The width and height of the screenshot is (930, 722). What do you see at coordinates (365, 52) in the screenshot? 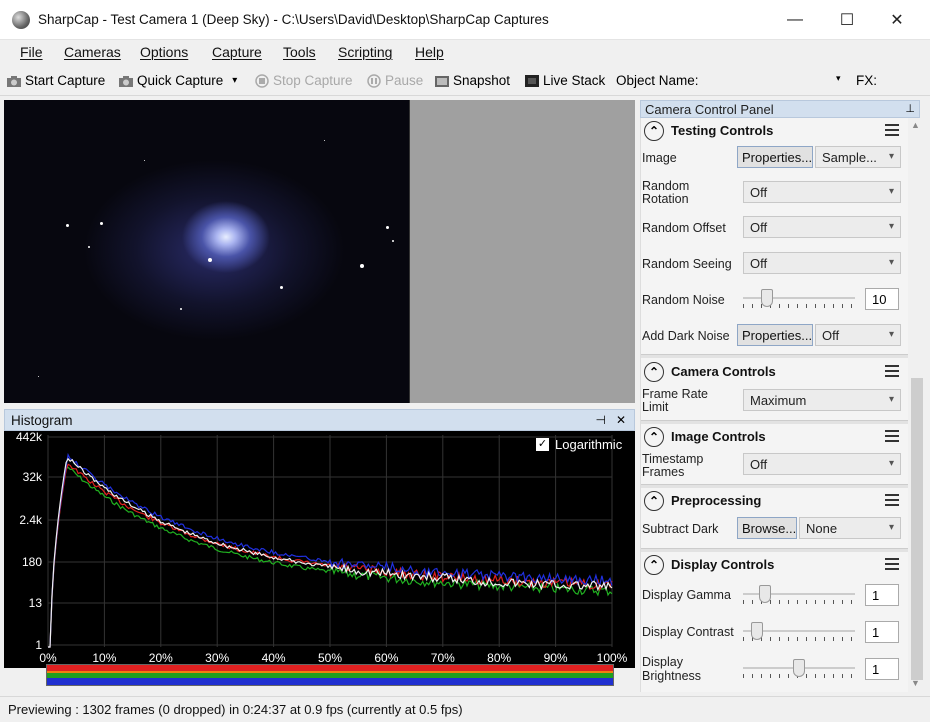
I see `menu-scripting: Scripting` at bounding box center [365, 52].